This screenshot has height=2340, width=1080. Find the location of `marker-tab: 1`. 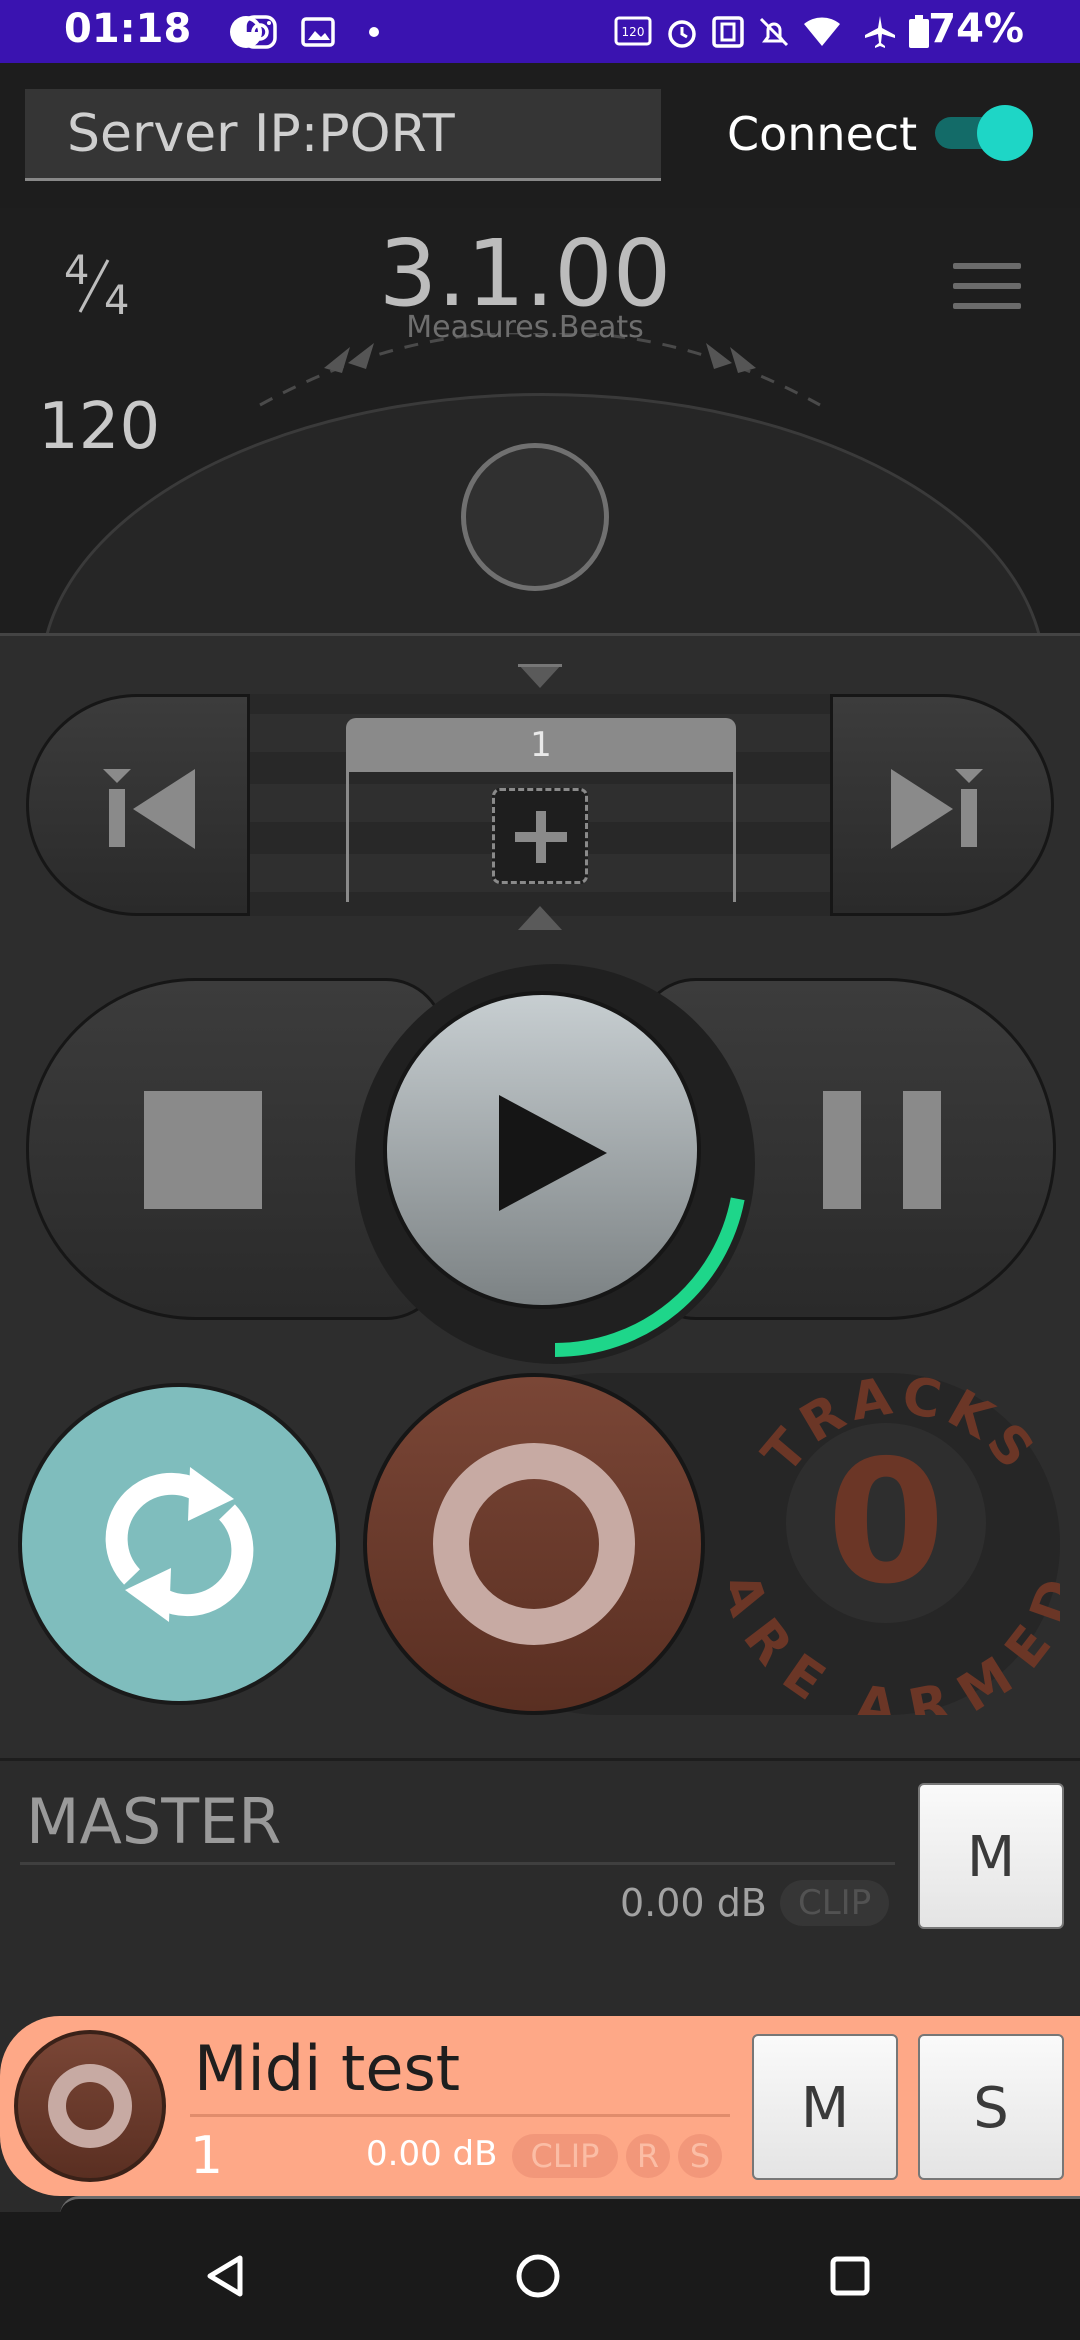

marker-tab: 1 is located at coordinates (541, 745).